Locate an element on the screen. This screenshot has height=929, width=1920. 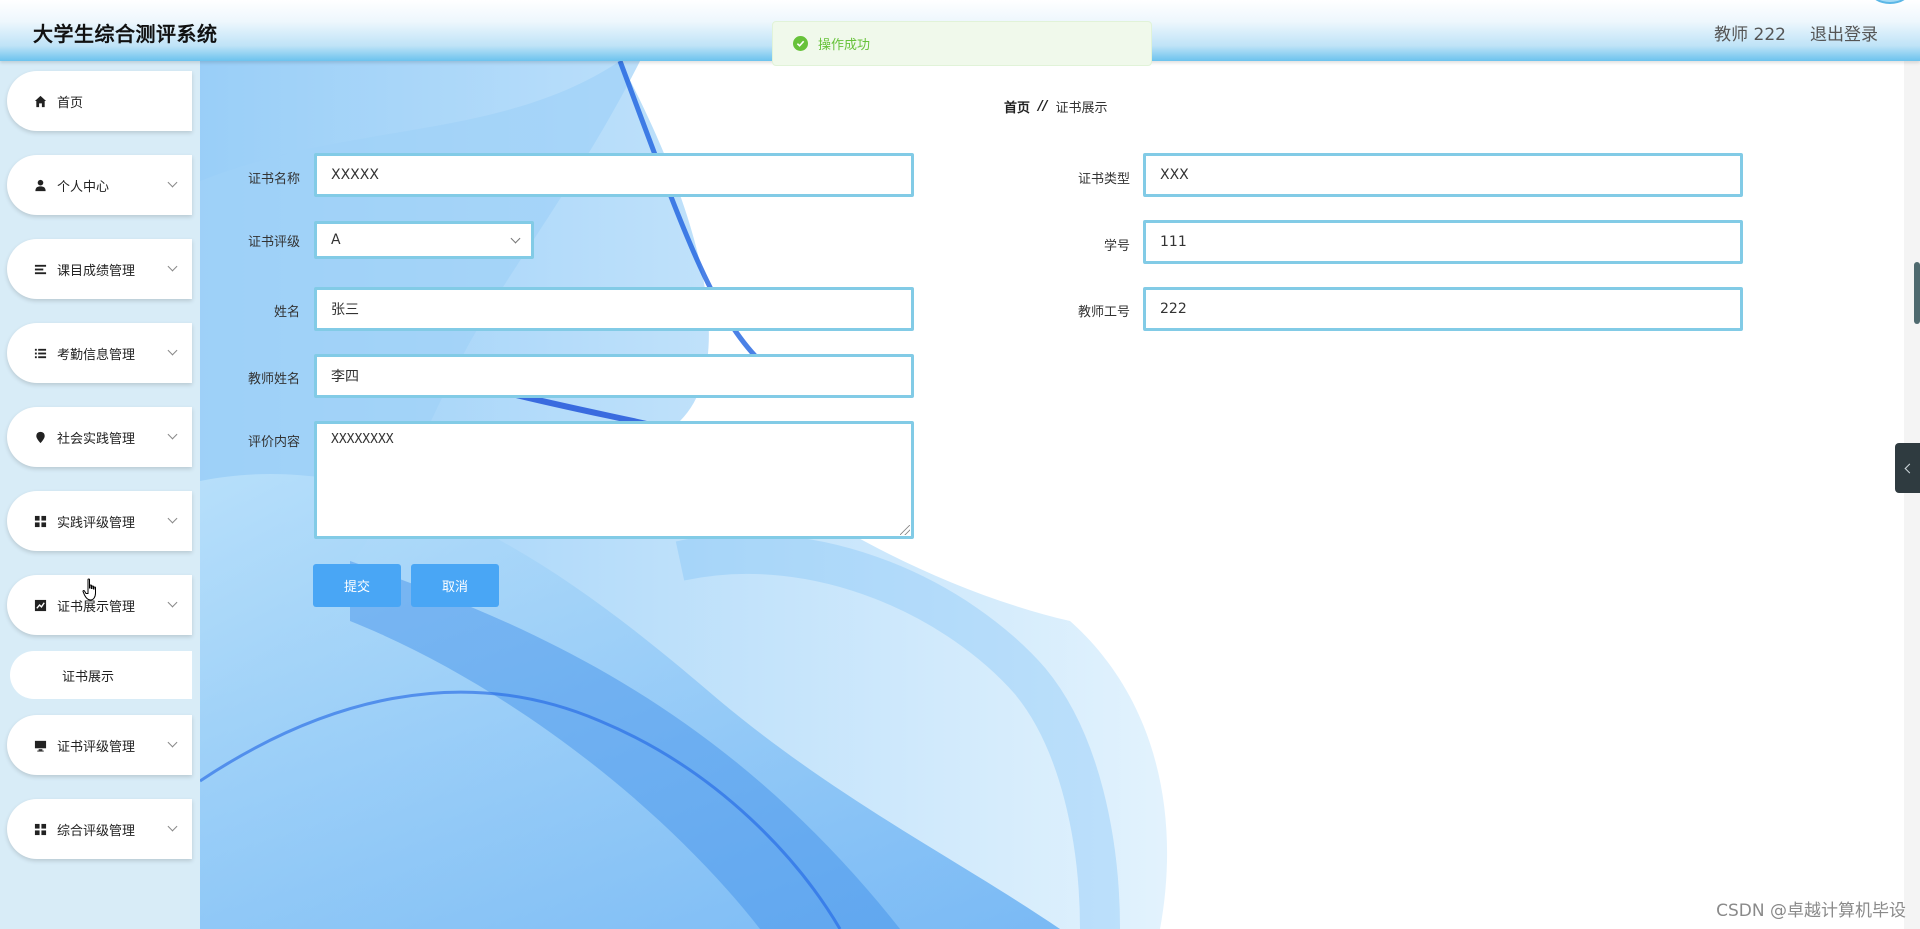
sidebar-subitem-certificate-display: 证书展示 is located at coordinates (101, 675).